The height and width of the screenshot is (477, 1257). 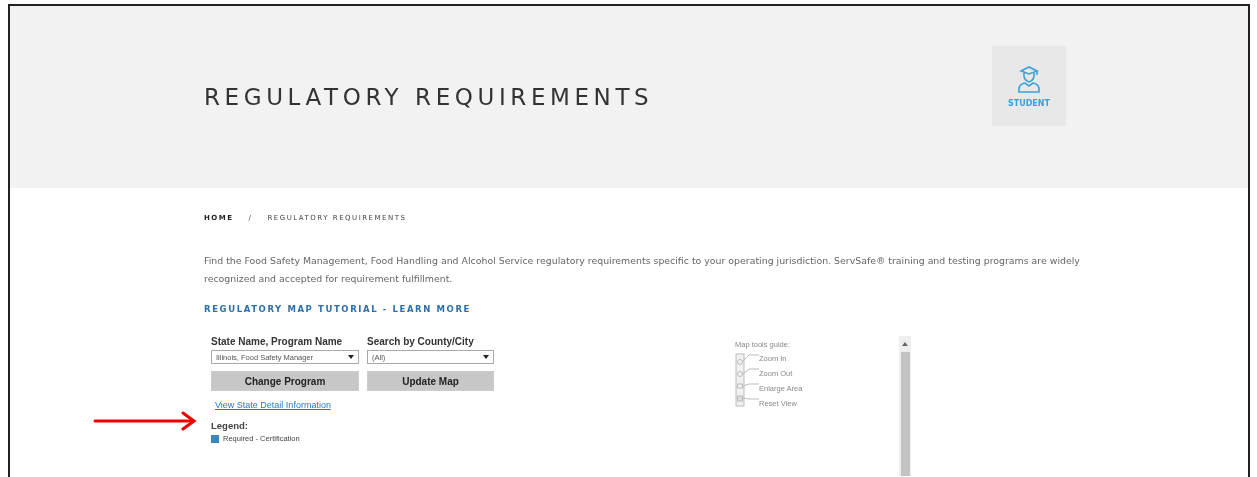 What do you see at coordinates (429, 97) in the screenshot?
I see `page-title: REGULATORY REQUIREMENTS` at bounding box center [429, 97].